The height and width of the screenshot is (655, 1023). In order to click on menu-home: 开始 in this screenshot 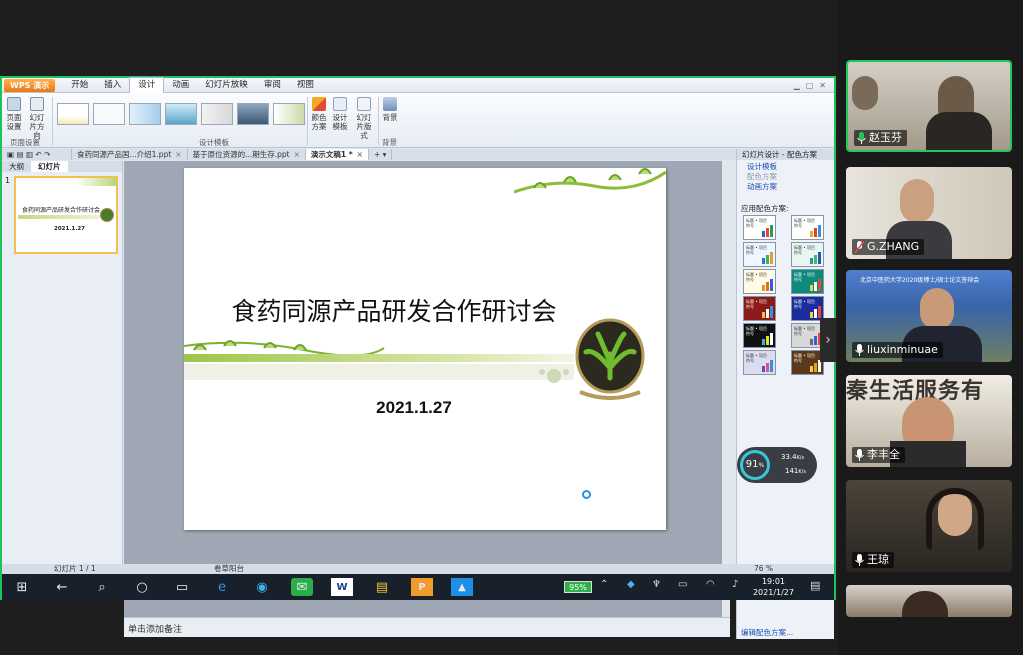, I will do `click(79, 85)`.